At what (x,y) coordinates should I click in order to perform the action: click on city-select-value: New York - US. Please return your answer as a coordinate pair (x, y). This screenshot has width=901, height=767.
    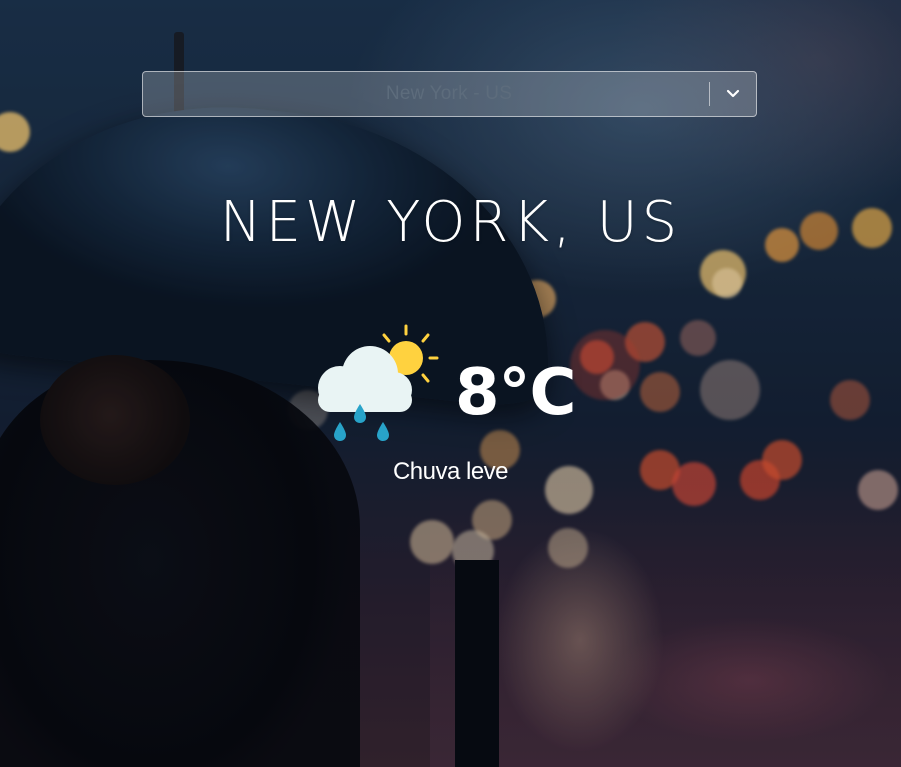
    Looking at the image, I should click on (449, 93).